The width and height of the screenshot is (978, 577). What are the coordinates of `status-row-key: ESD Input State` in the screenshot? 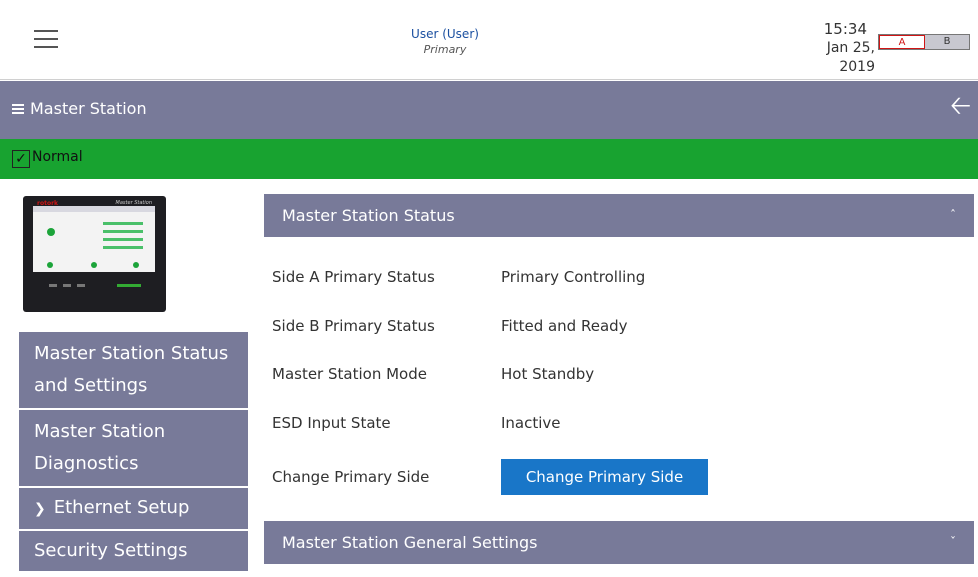 It's located at (331, 423).